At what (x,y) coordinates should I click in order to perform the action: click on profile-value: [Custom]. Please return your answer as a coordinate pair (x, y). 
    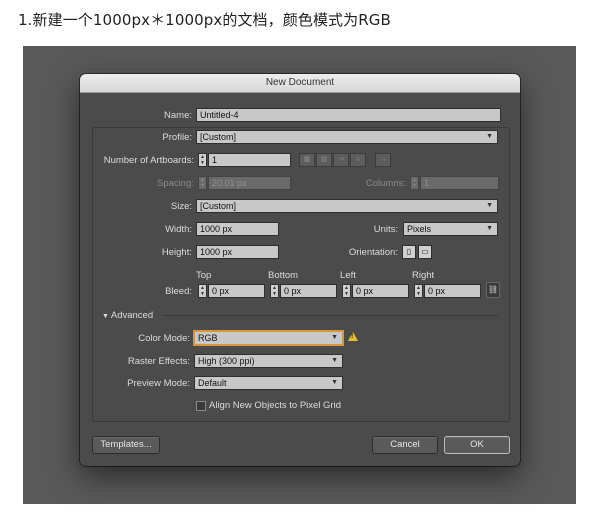
    Looking at the image, I should click on (218, 137).